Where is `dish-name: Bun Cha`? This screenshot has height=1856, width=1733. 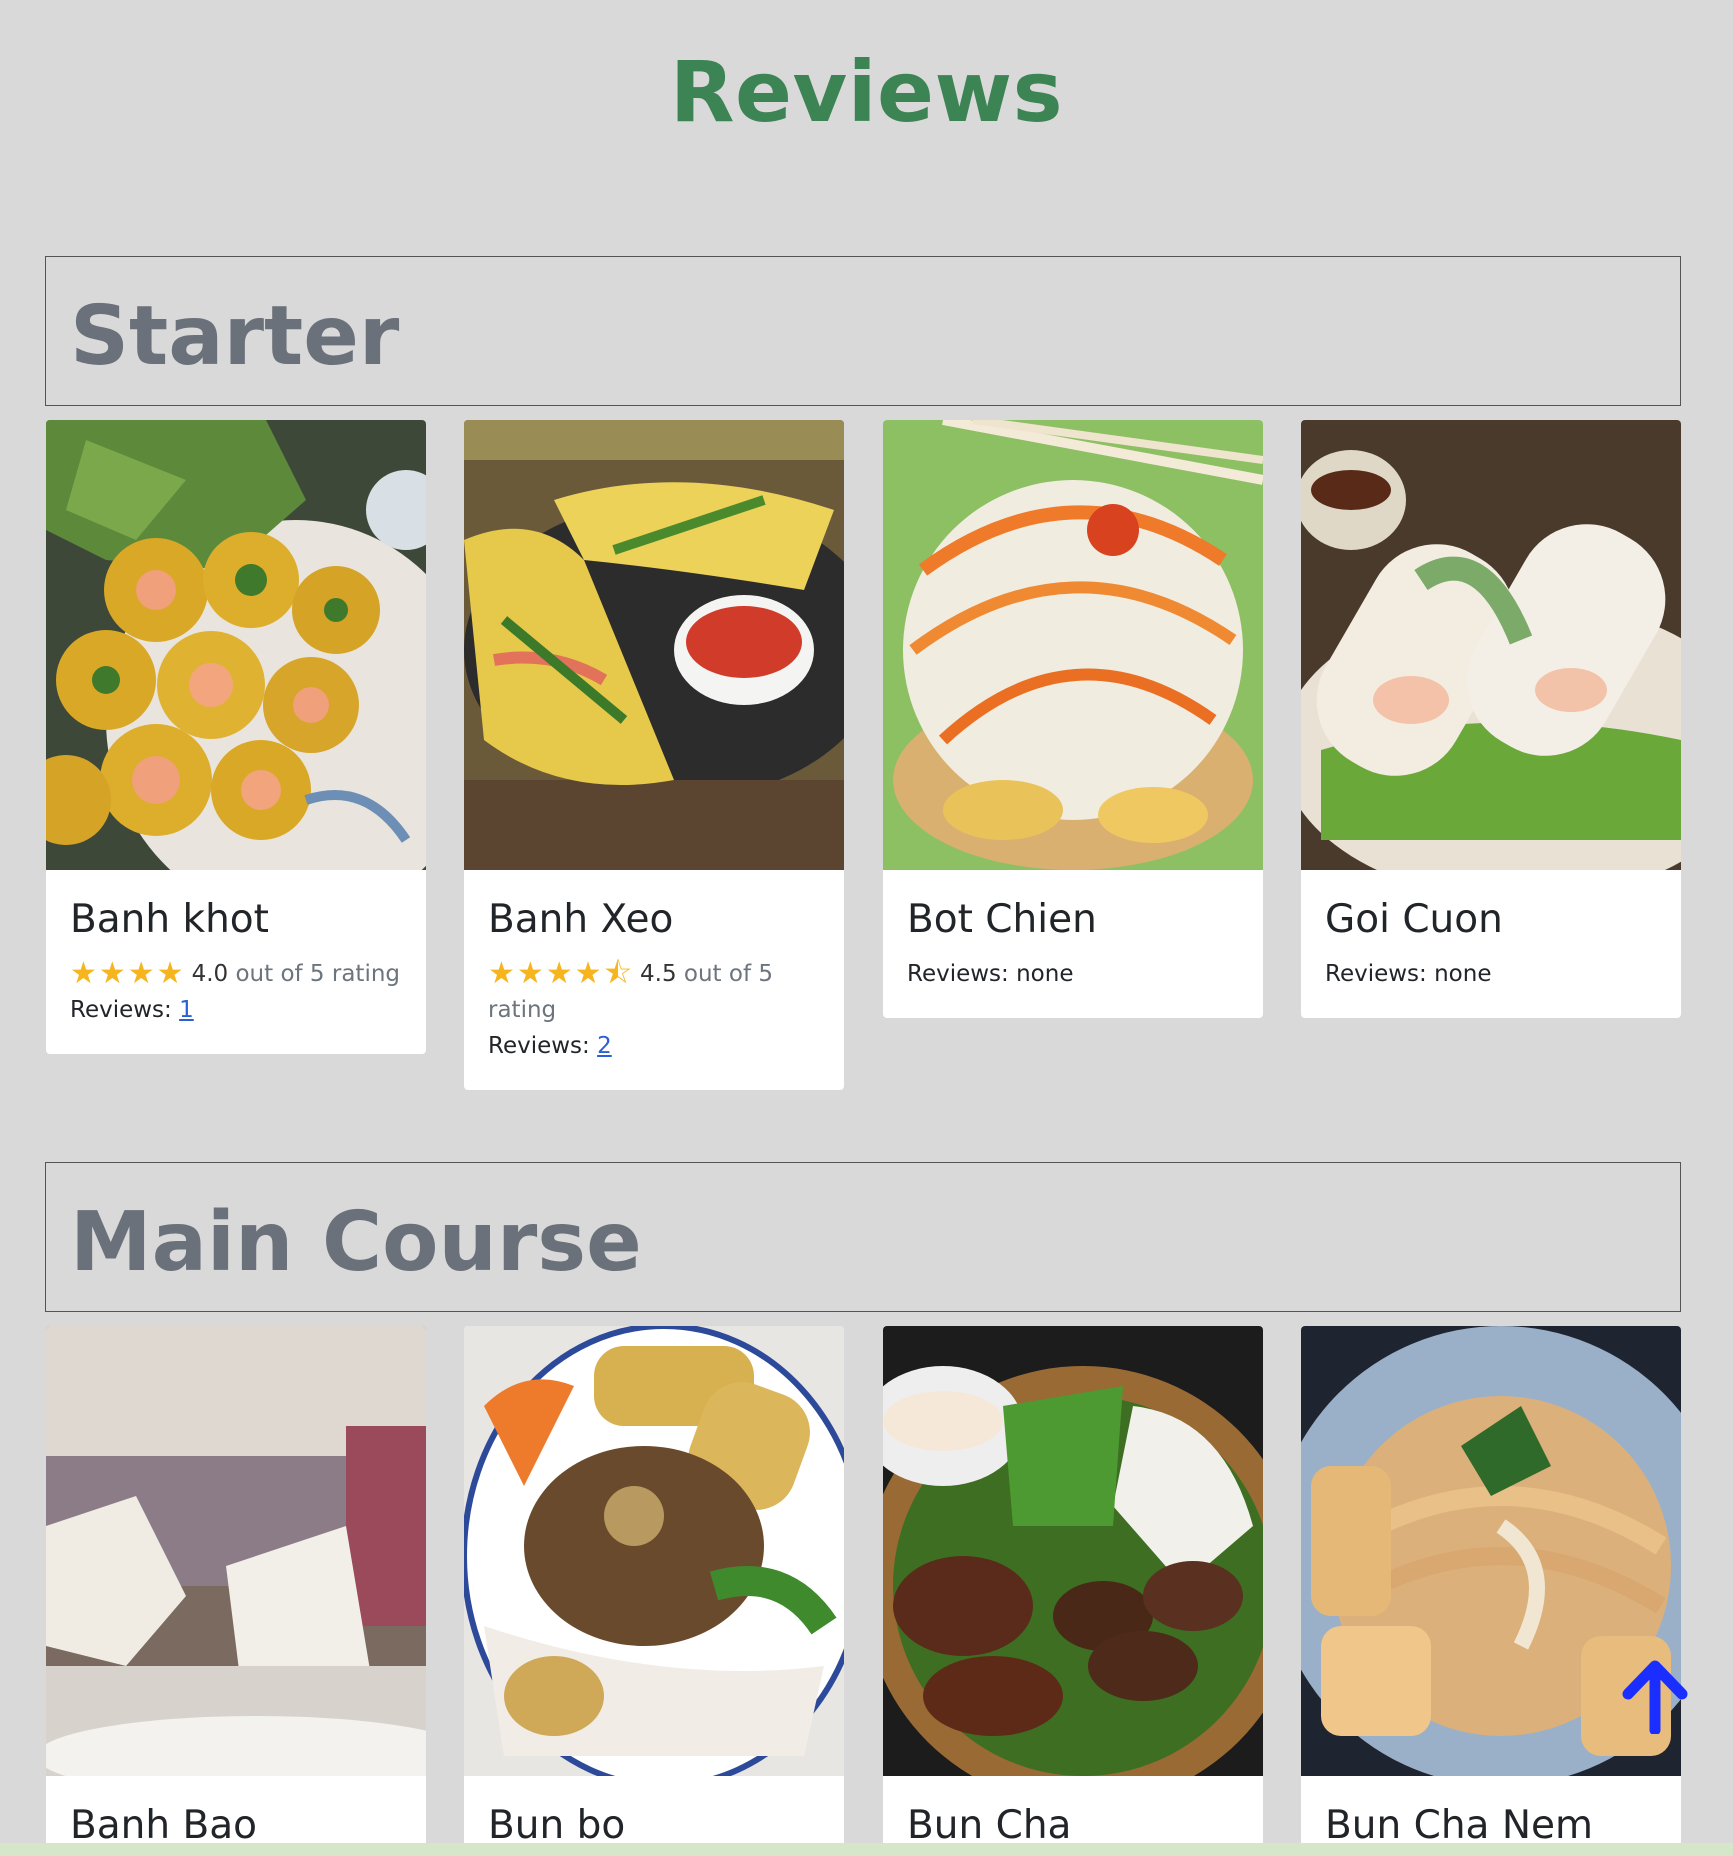 dish-name: Bun Cha is located at coordinates (1073, 1824).